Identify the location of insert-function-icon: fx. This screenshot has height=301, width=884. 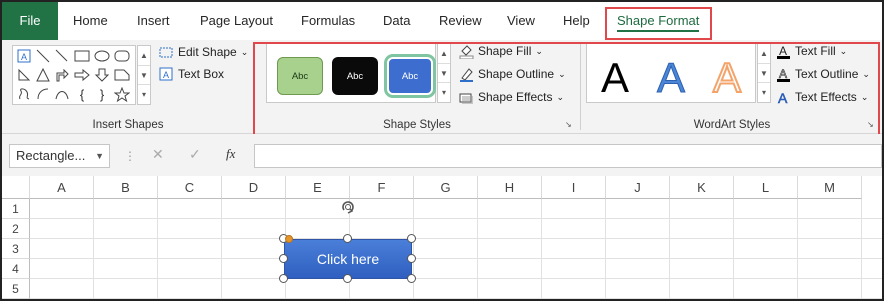
(230, 154).